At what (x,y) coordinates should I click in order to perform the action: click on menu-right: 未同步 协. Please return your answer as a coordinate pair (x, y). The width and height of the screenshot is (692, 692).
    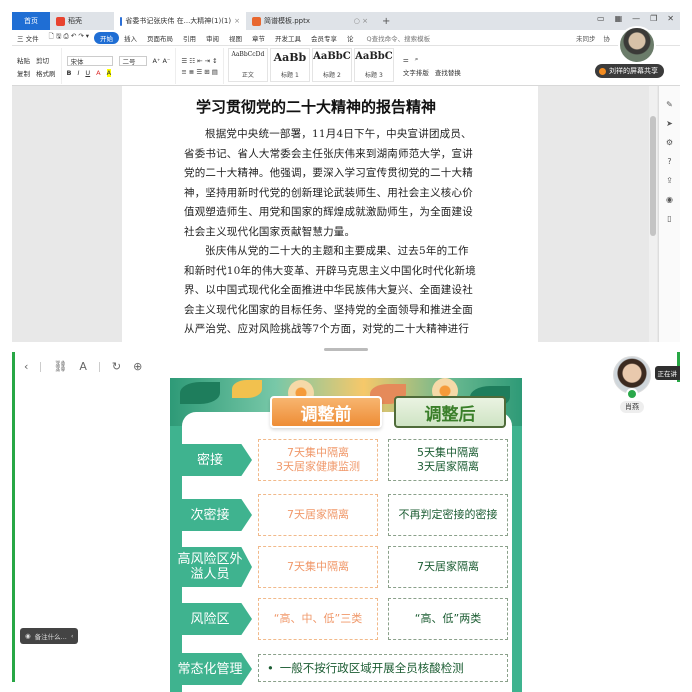
    Looking at the image, I should click on (593, 38).